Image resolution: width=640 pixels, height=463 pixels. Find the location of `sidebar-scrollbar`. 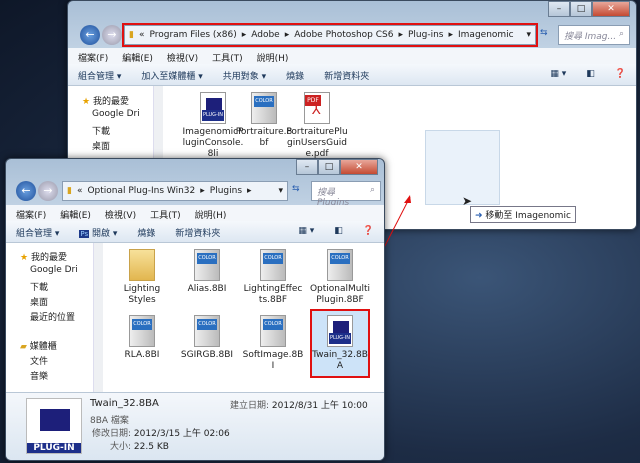

sidebar-scrollbar is located at coordinates (98, 317).